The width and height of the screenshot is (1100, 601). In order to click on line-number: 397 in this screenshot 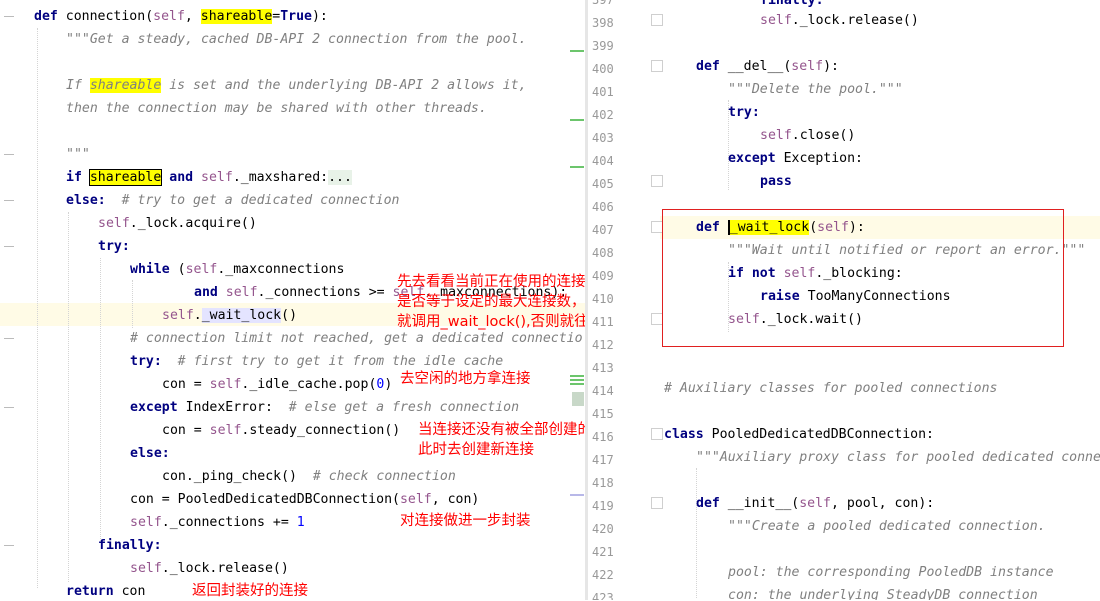, I will do `click(603, 3)`.